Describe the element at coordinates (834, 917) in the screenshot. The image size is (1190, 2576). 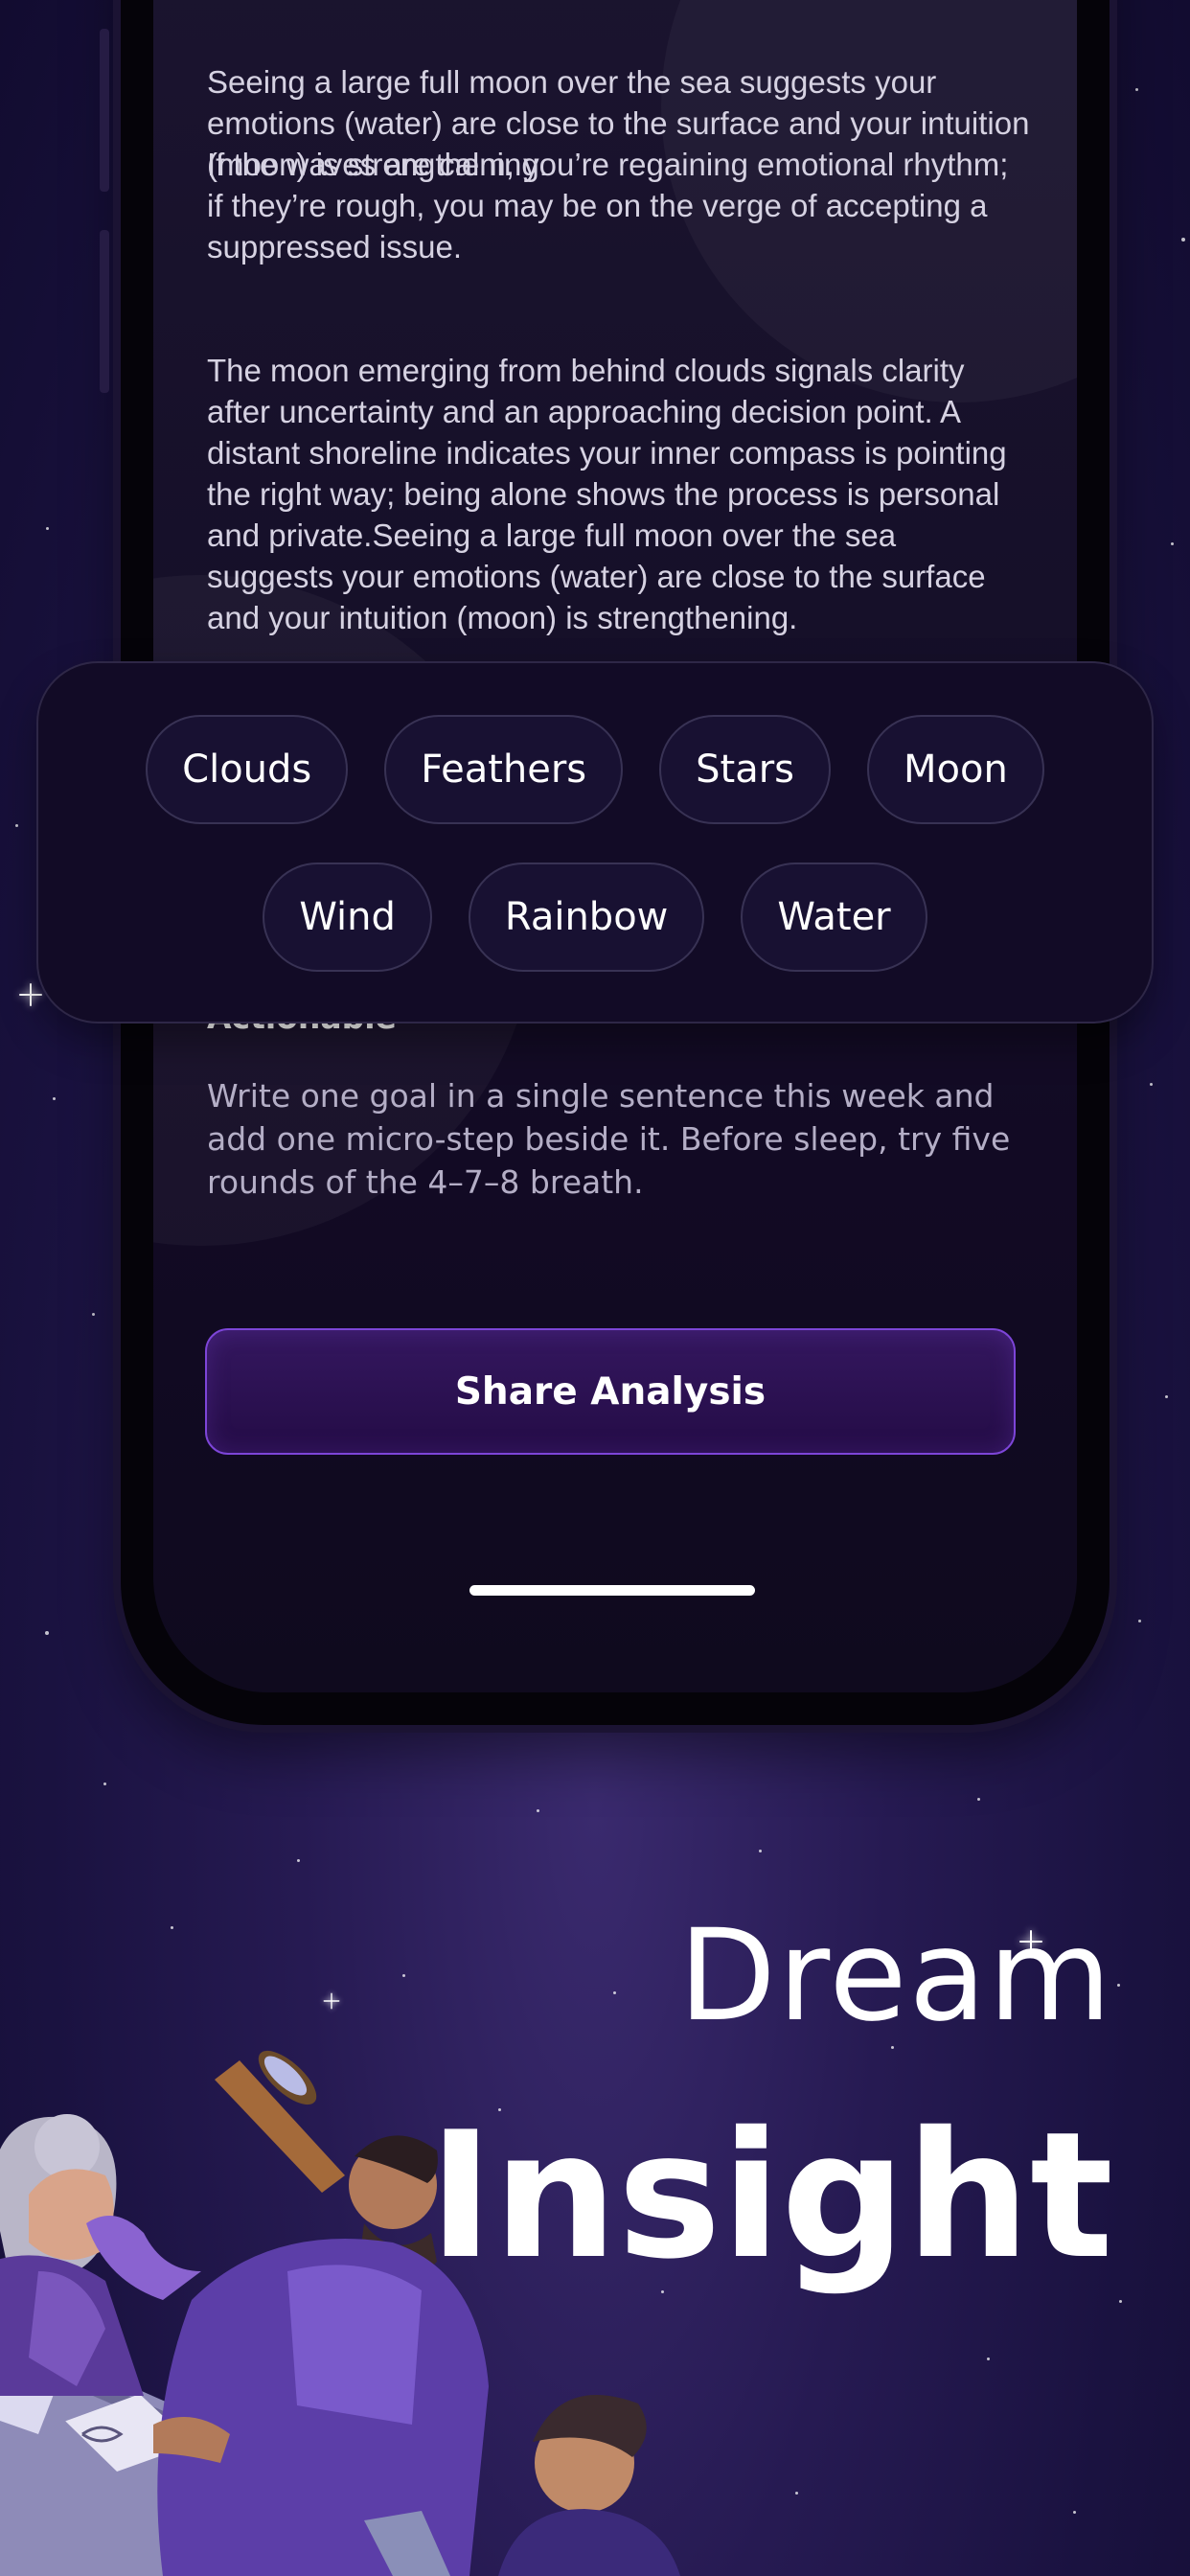
I see `tag-water: Water` at that location.